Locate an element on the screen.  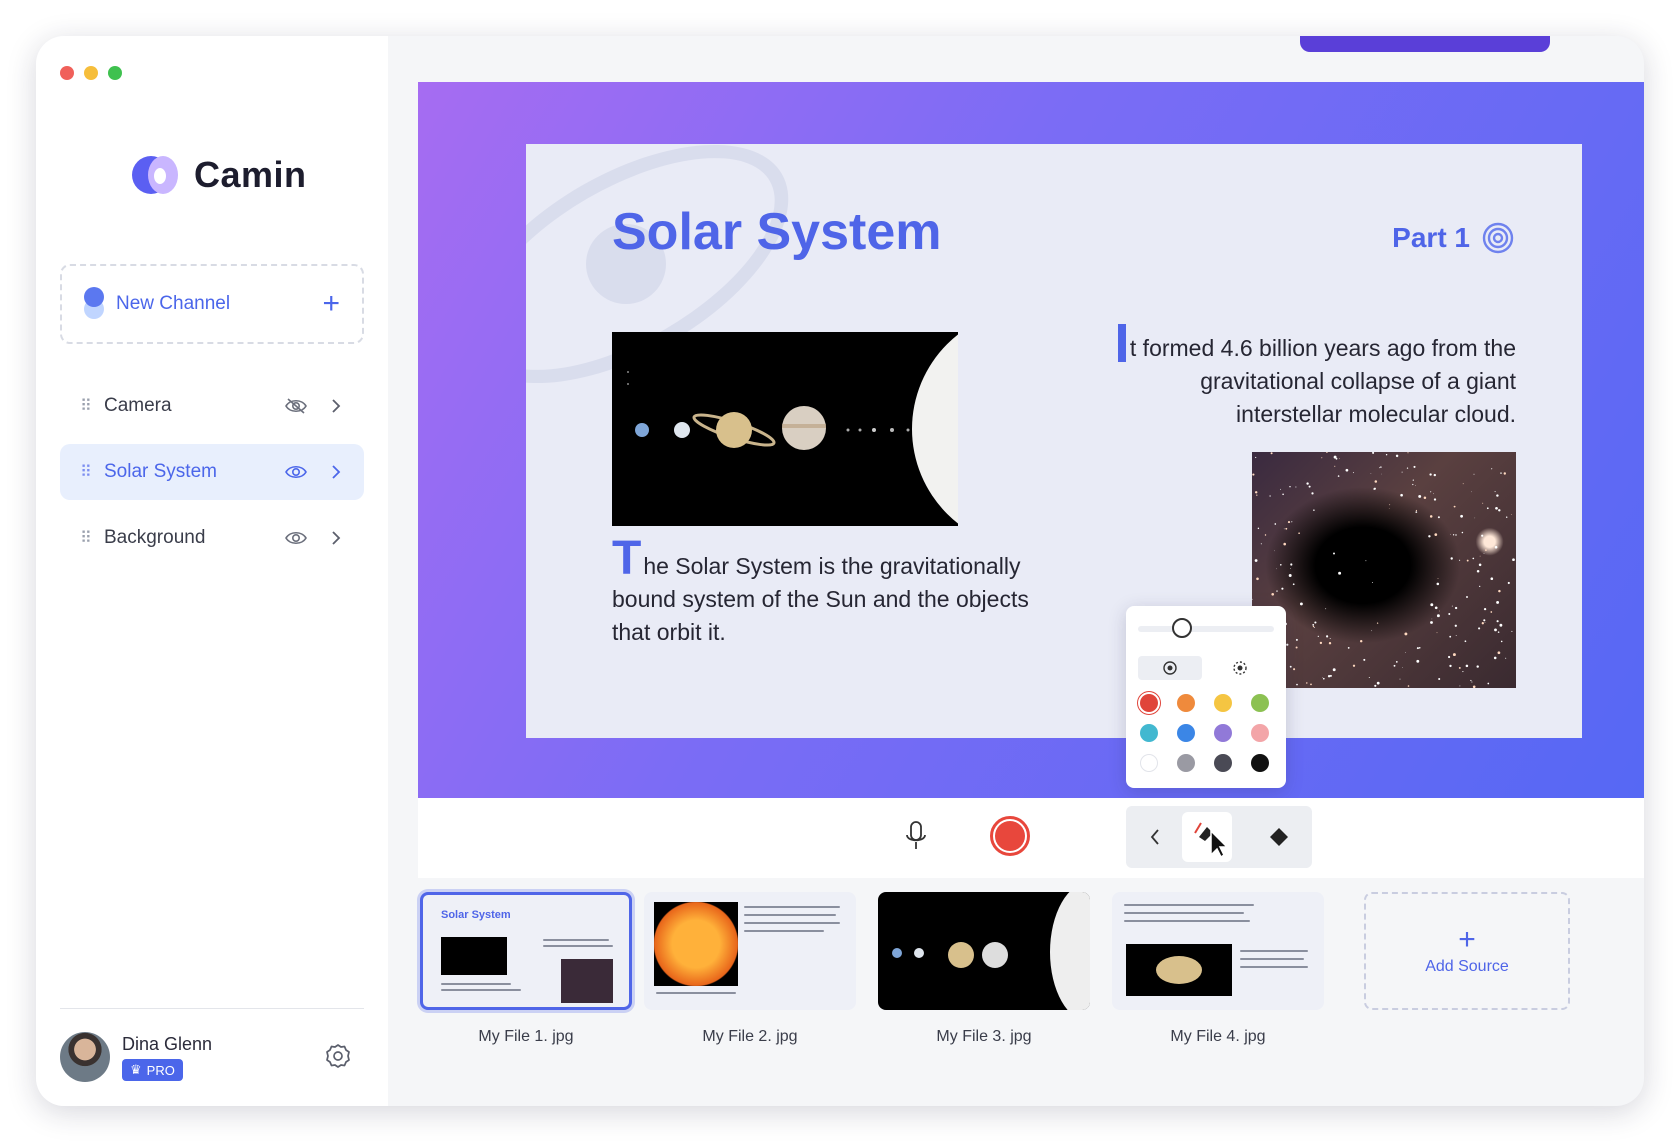
app-logo: Camin is located at coordinates (219, 175).